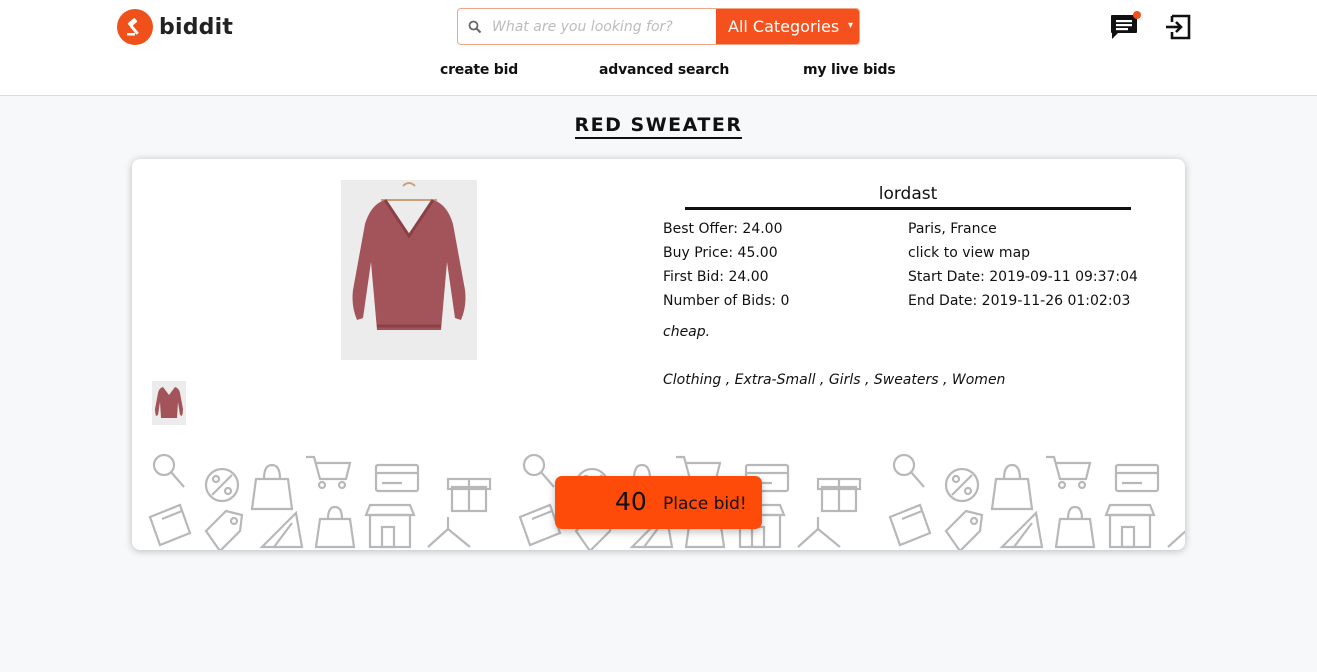 This screenshot has width=1317, height=672. Describe the element at coordinates (849, 70) in the screenshot. I see `nav-my-live-bids: my live bids` at that location.